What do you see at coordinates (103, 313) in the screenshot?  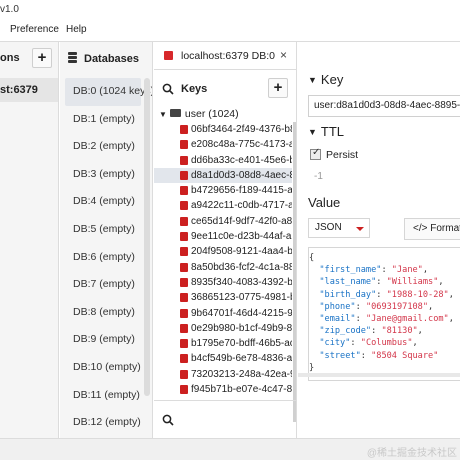 I see `database-item: DB:8 (empty)` at bounding box center [103, 313].